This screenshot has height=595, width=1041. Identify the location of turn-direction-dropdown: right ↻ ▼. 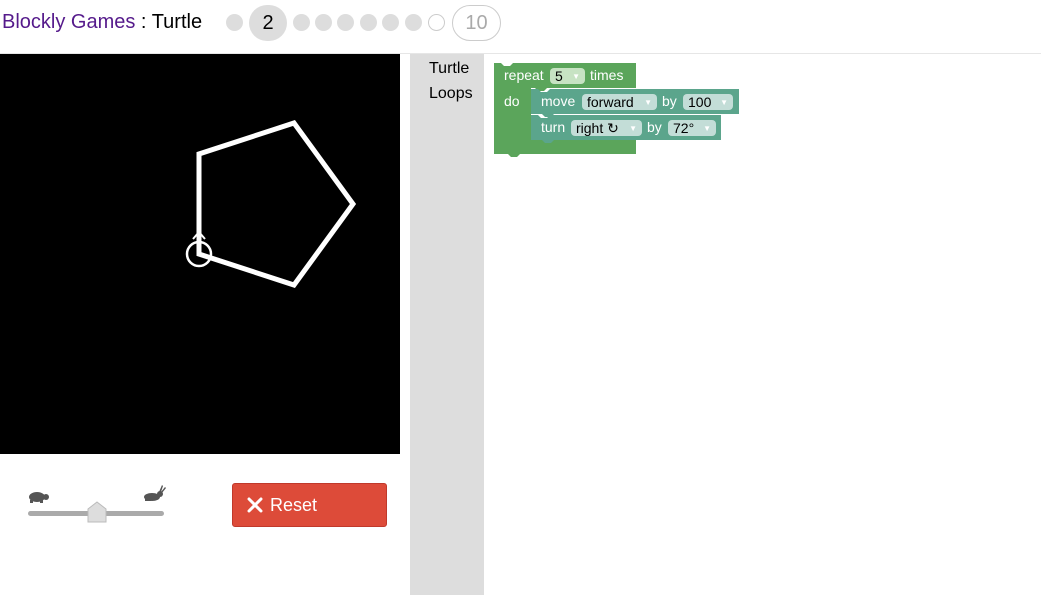
(606, 128).